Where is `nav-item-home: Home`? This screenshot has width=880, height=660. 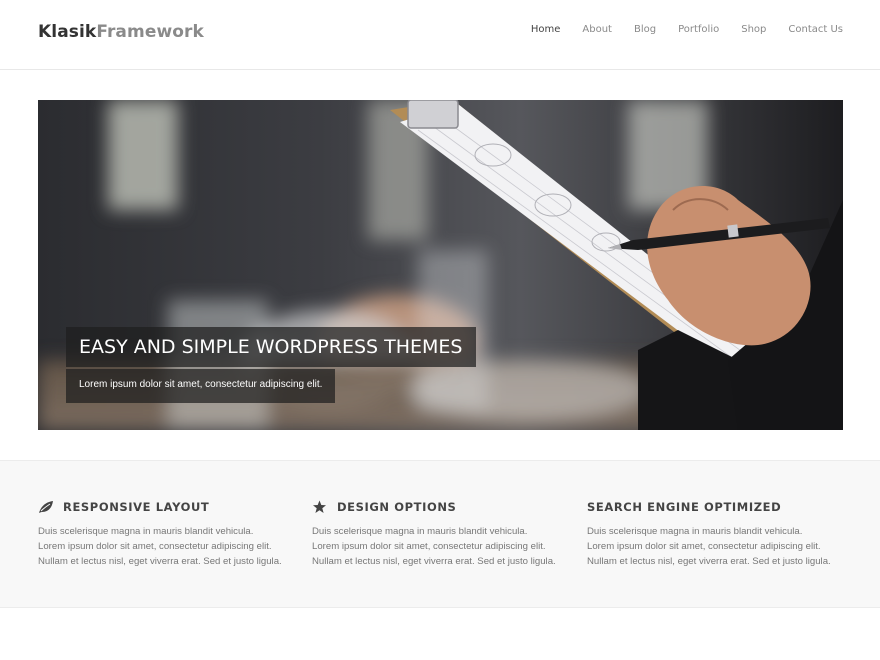 nav-item-home: Home is located at coordinates (546, 29).